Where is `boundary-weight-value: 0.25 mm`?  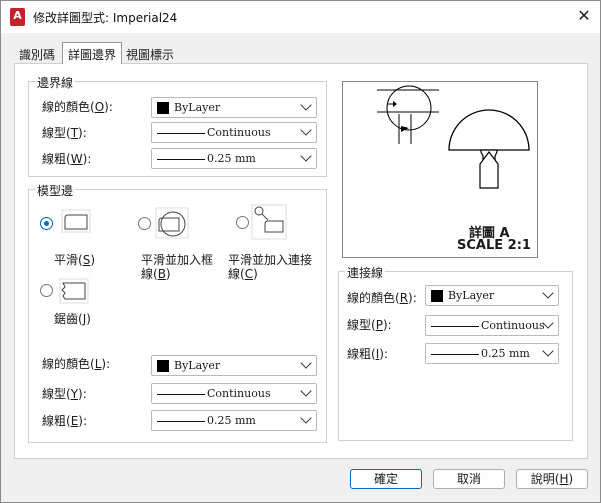
boundary-weight-value: 0.25 mm is located at coordinates (231, 158).